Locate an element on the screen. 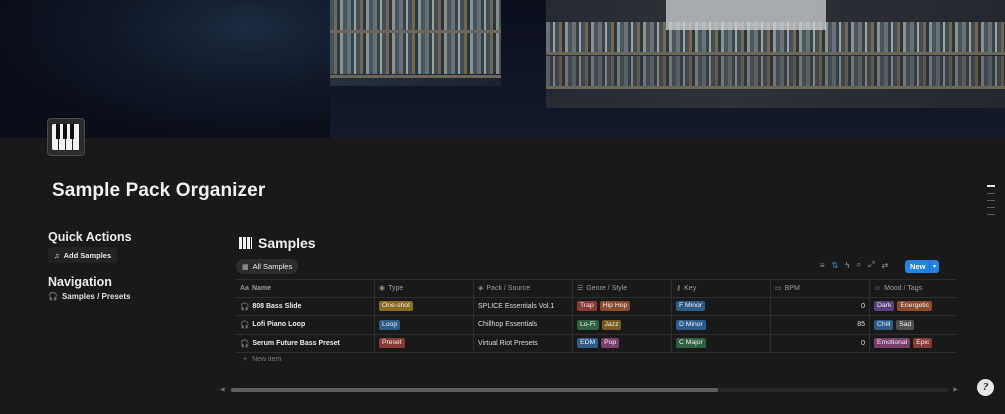  pack-text: SPLICE Essentials Vol.1 is located at coordinates (516, 306).